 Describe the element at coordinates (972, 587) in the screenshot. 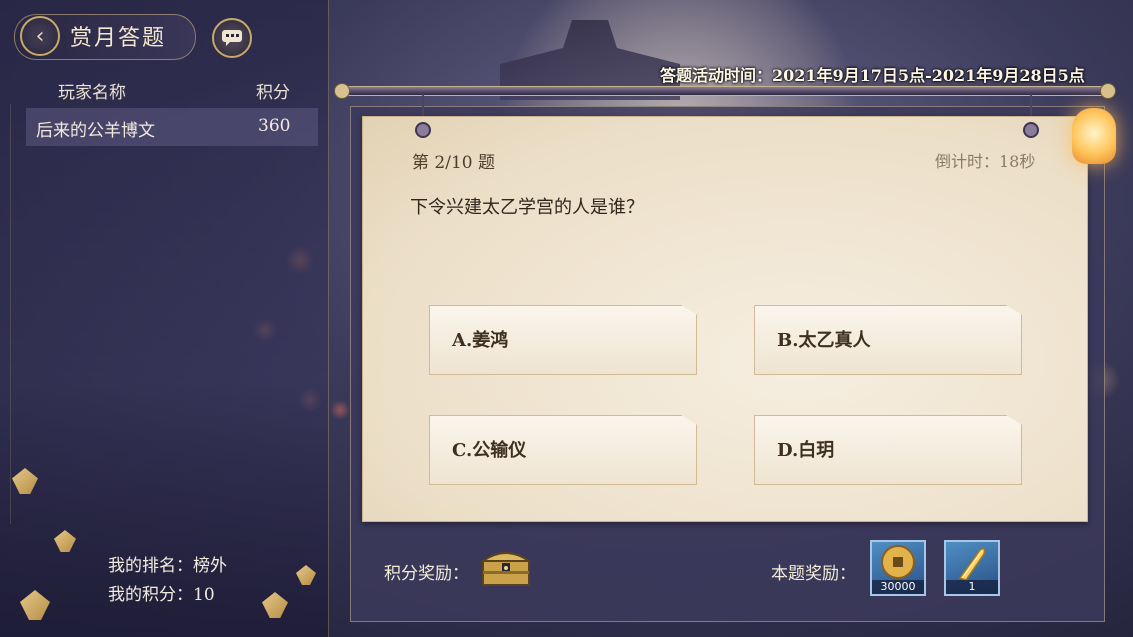

I see `reward-count: 1` at that location.